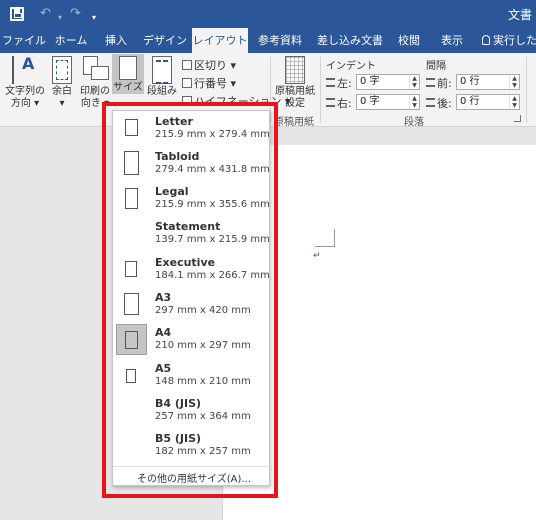 This screenshot has width=536, height=520. I want to click on line-numbers-button: 行番号 ▾, so click(209, 83).